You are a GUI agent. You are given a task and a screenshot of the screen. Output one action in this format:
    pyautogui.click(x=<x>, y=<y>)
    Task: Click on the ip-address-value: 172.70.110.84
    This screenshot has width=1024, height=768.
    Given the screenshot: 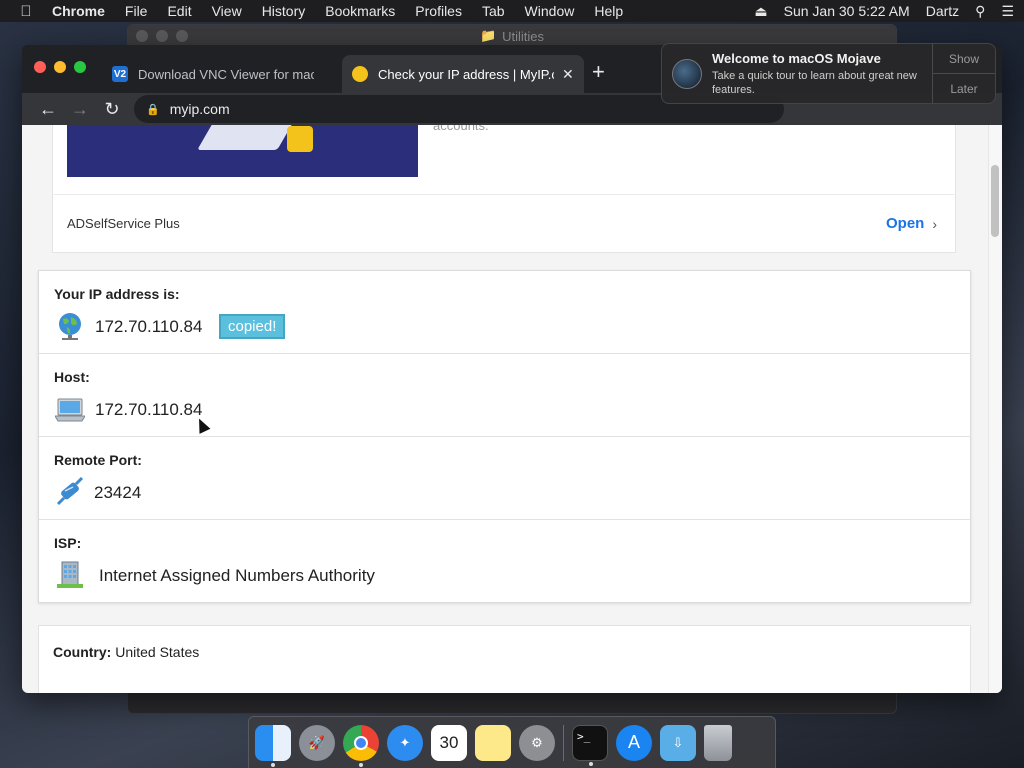 What is the action you would take?
    pyautogui.click(x=148, y=327)
    